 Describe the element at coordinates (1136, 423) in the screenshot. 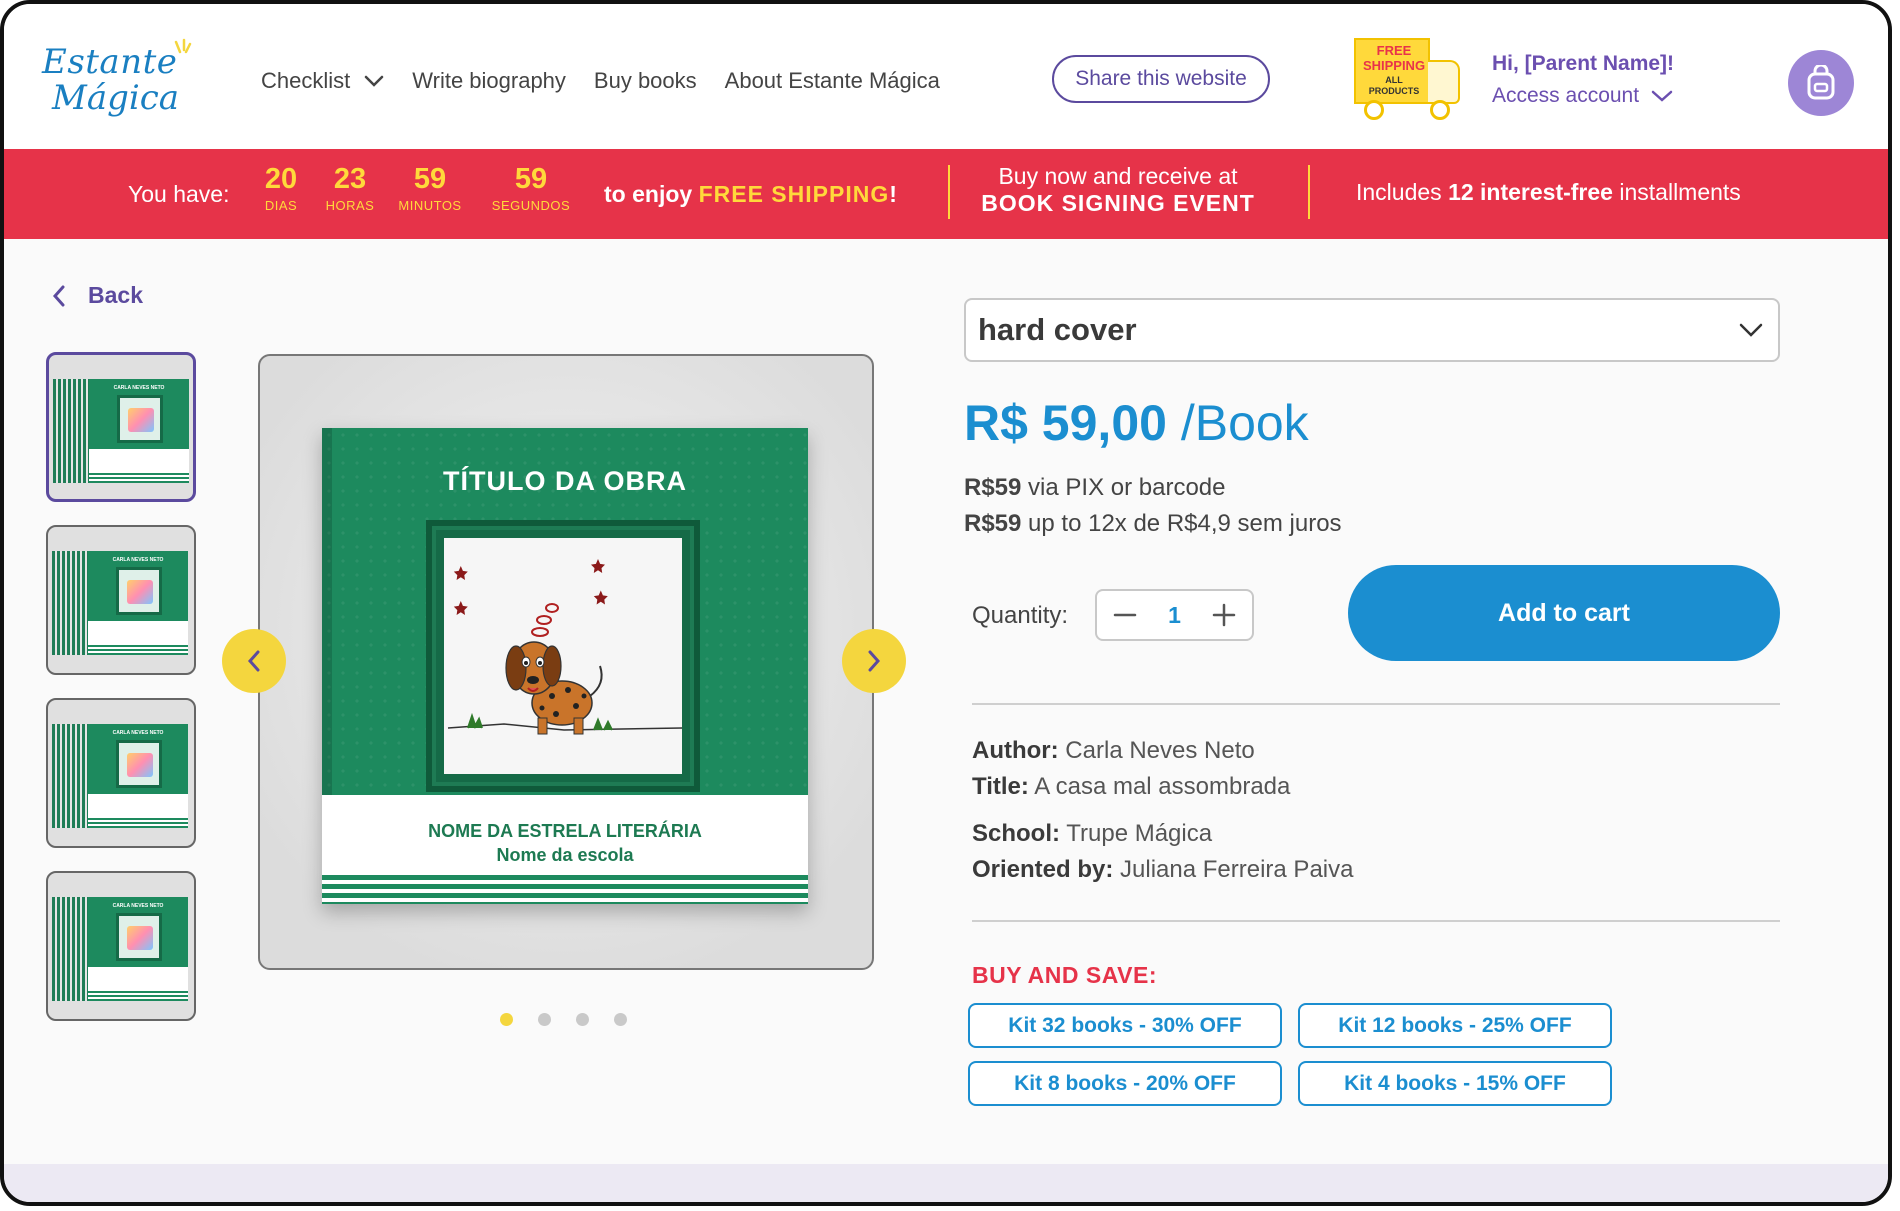

I see `product-price: R$ 59,00 /Book` at that location.